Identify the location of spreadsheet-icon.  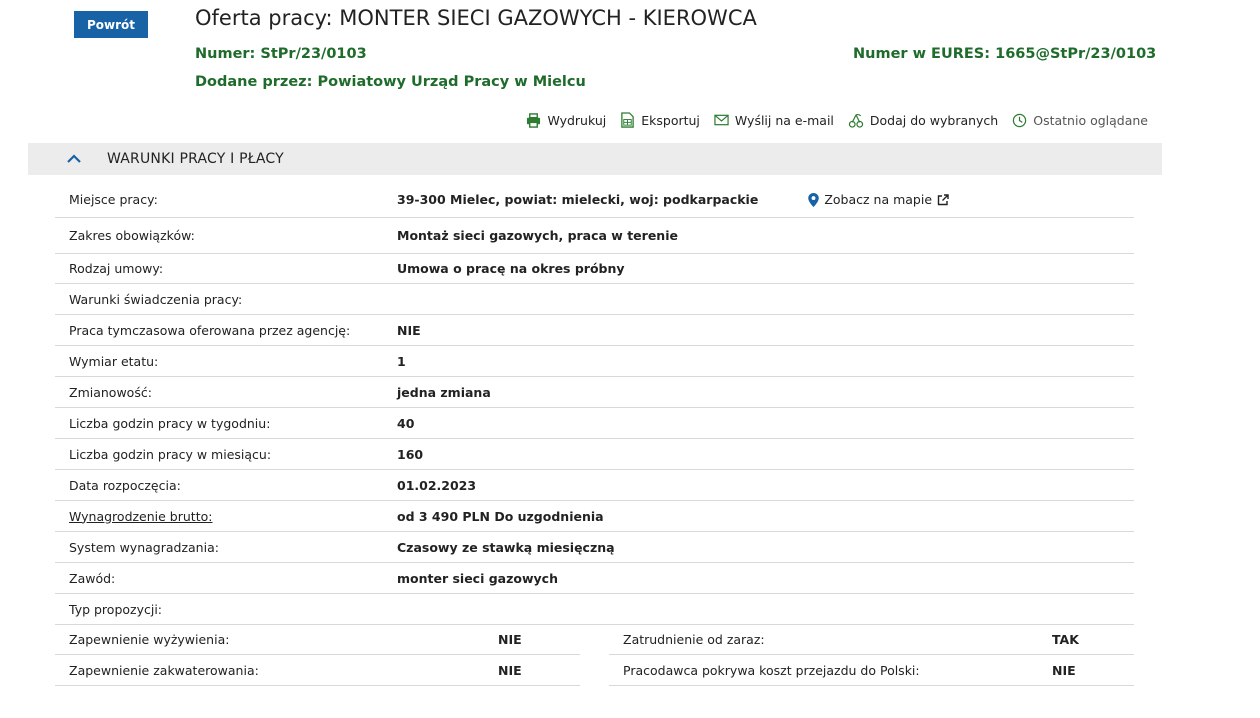
(628, 120).